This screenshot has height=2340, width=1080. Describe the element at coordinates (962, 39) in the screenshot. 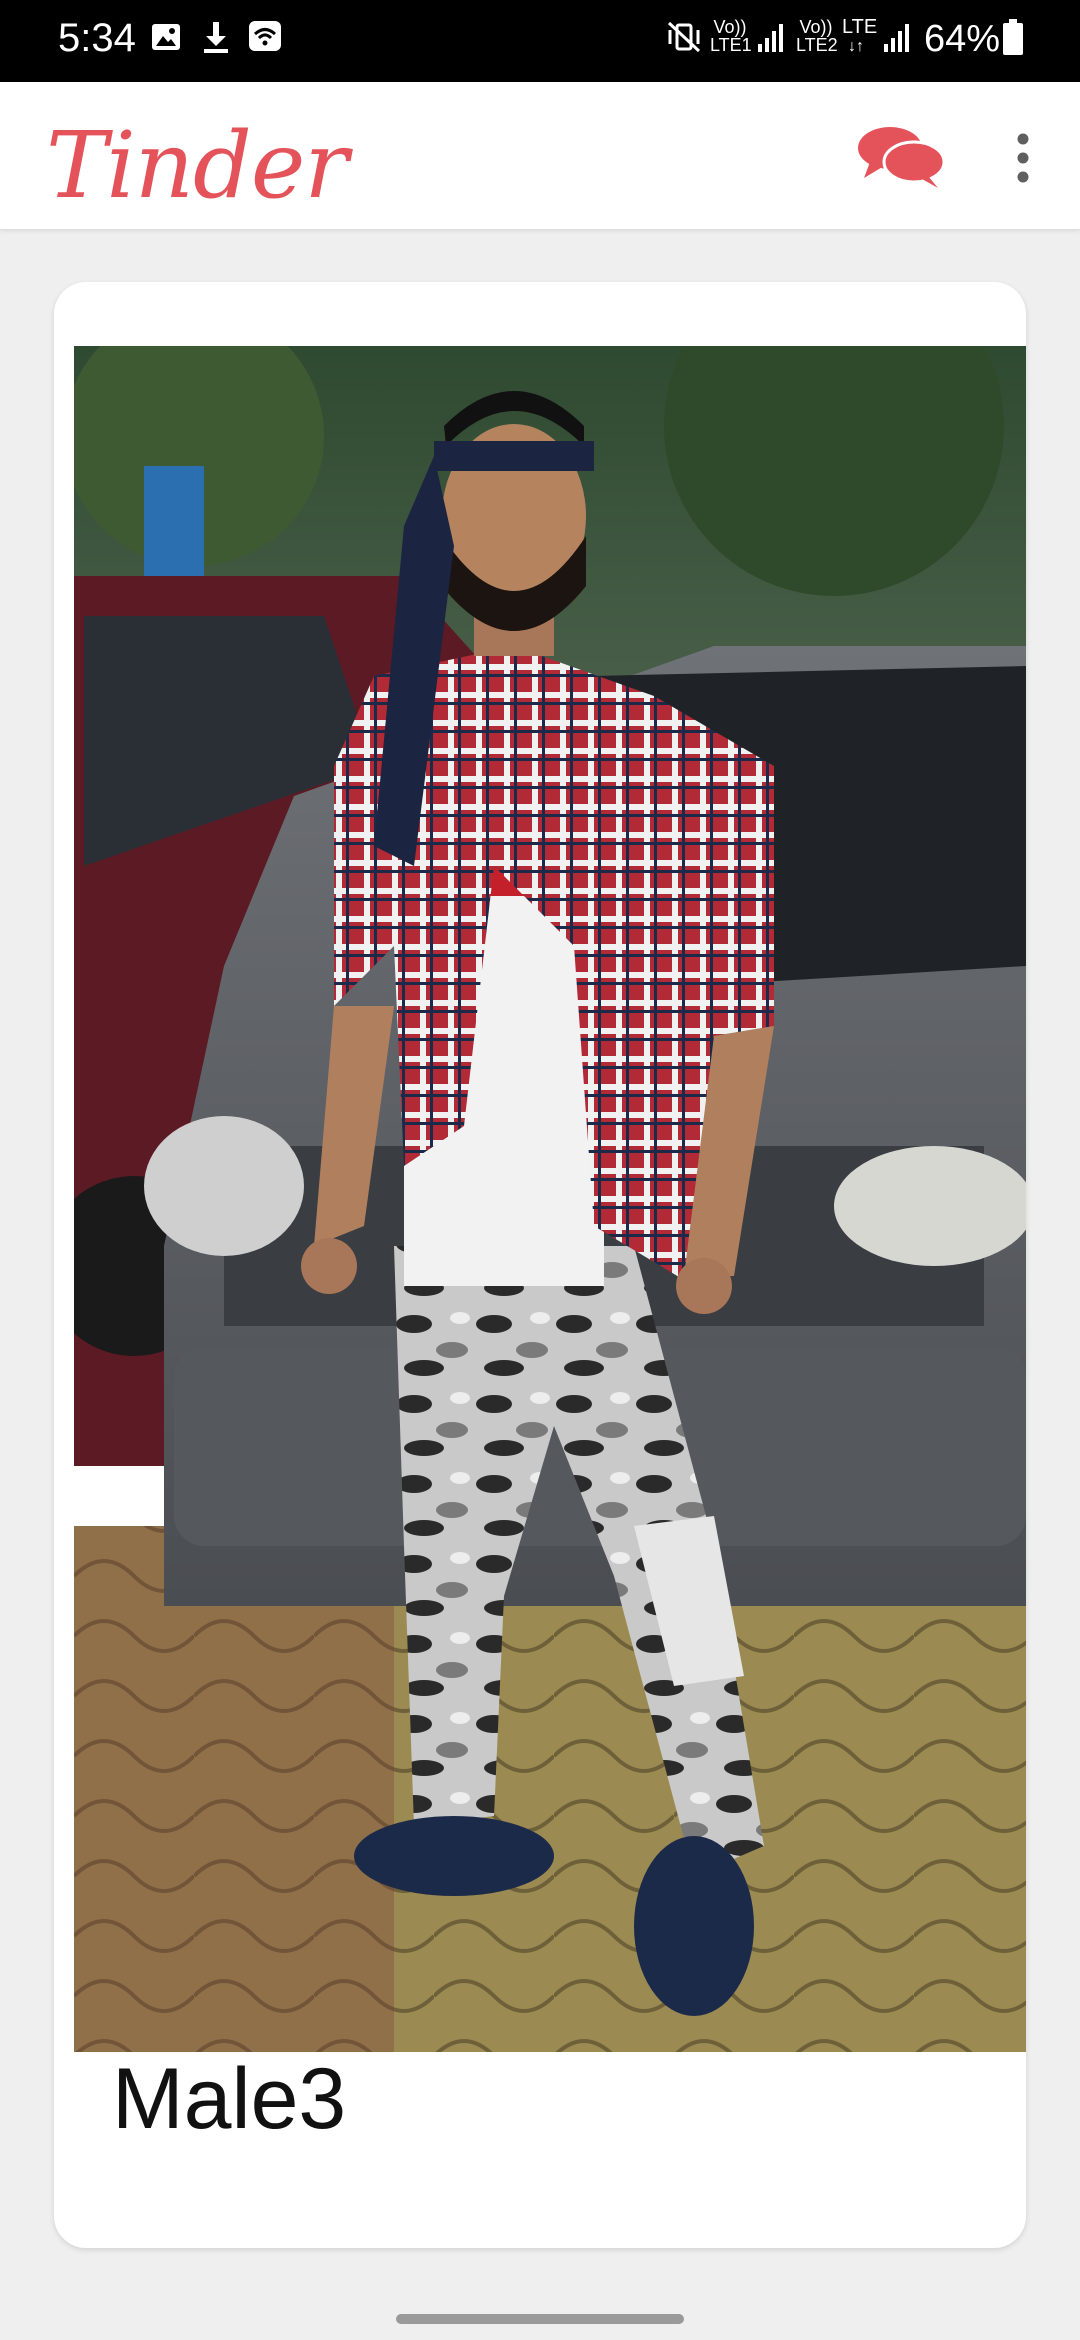

I see `battery-percent: 64%` at that location.